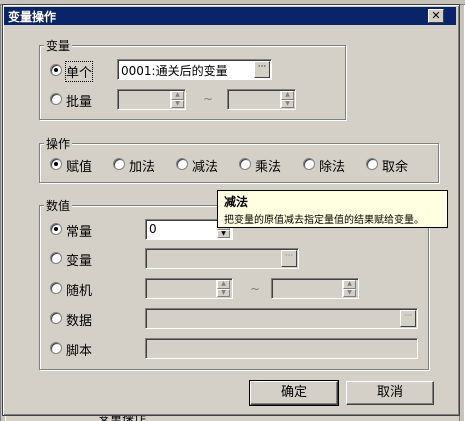 Image resolution: width=465 pixels, height=421 pixels. What do you see at coordinates (174, 71) in the screenshot?
I see `single-variable-value: 0001:通关后的变量` at bounding box center [174, 71].